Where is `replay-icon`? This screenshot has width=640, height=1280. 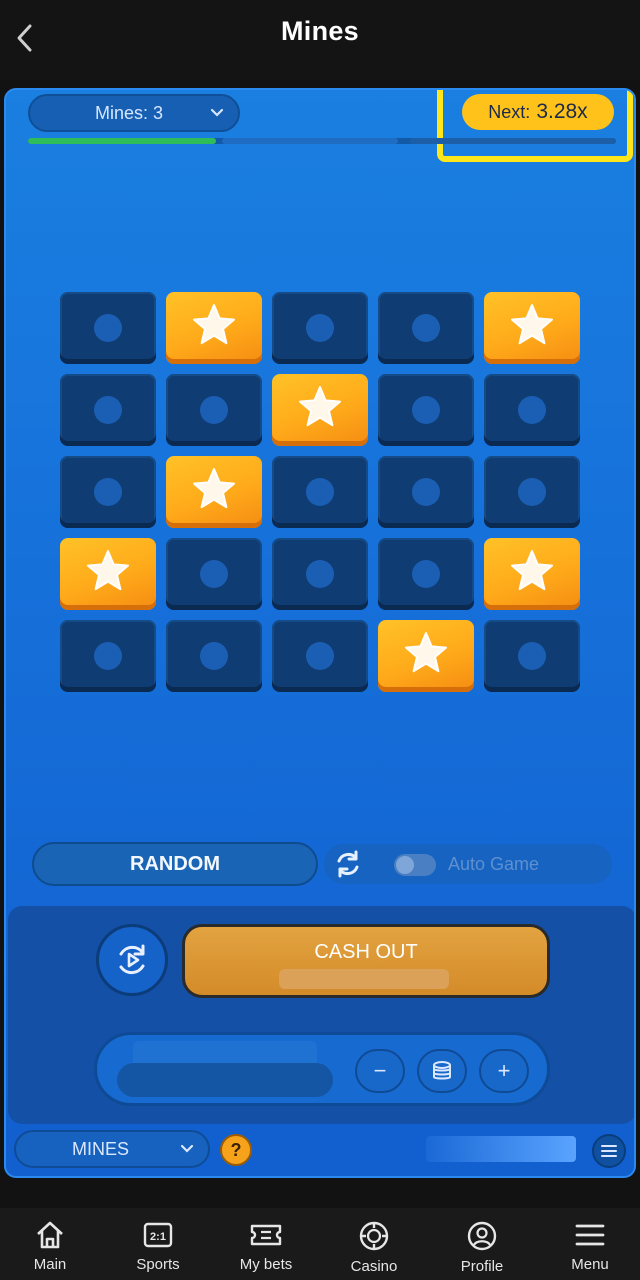
replay-icon is located at coordinates (132, 959).